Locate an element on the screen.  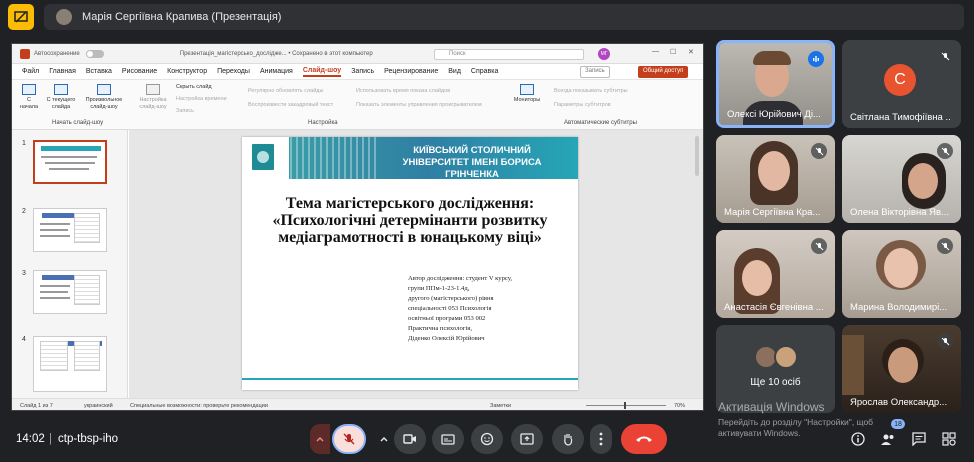
notes-button: Заметки is located at coordinates (500, 406).